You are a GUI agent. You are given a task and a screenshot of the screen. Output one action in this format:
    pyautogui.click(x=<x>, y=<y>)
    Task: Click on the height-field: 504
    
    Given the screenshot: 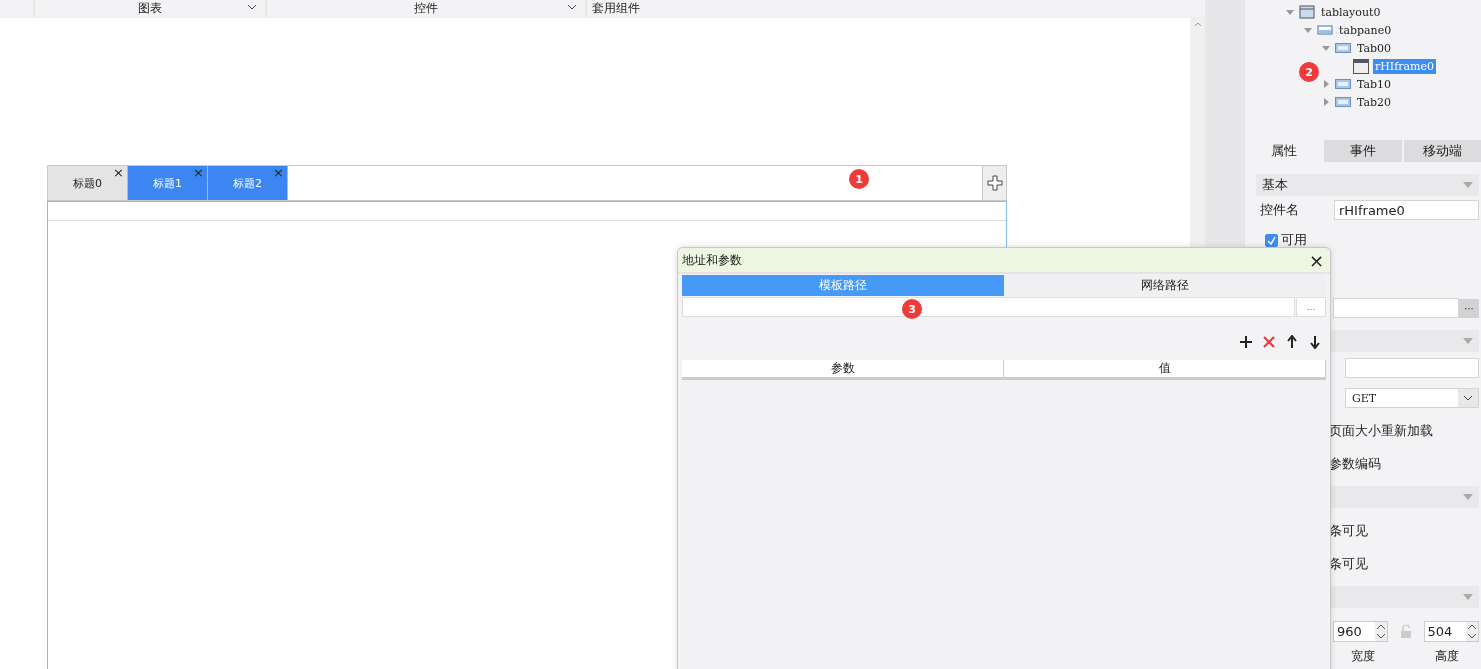 What is the action you would take?
    pyautogui.click(x=1451, y=631)
    